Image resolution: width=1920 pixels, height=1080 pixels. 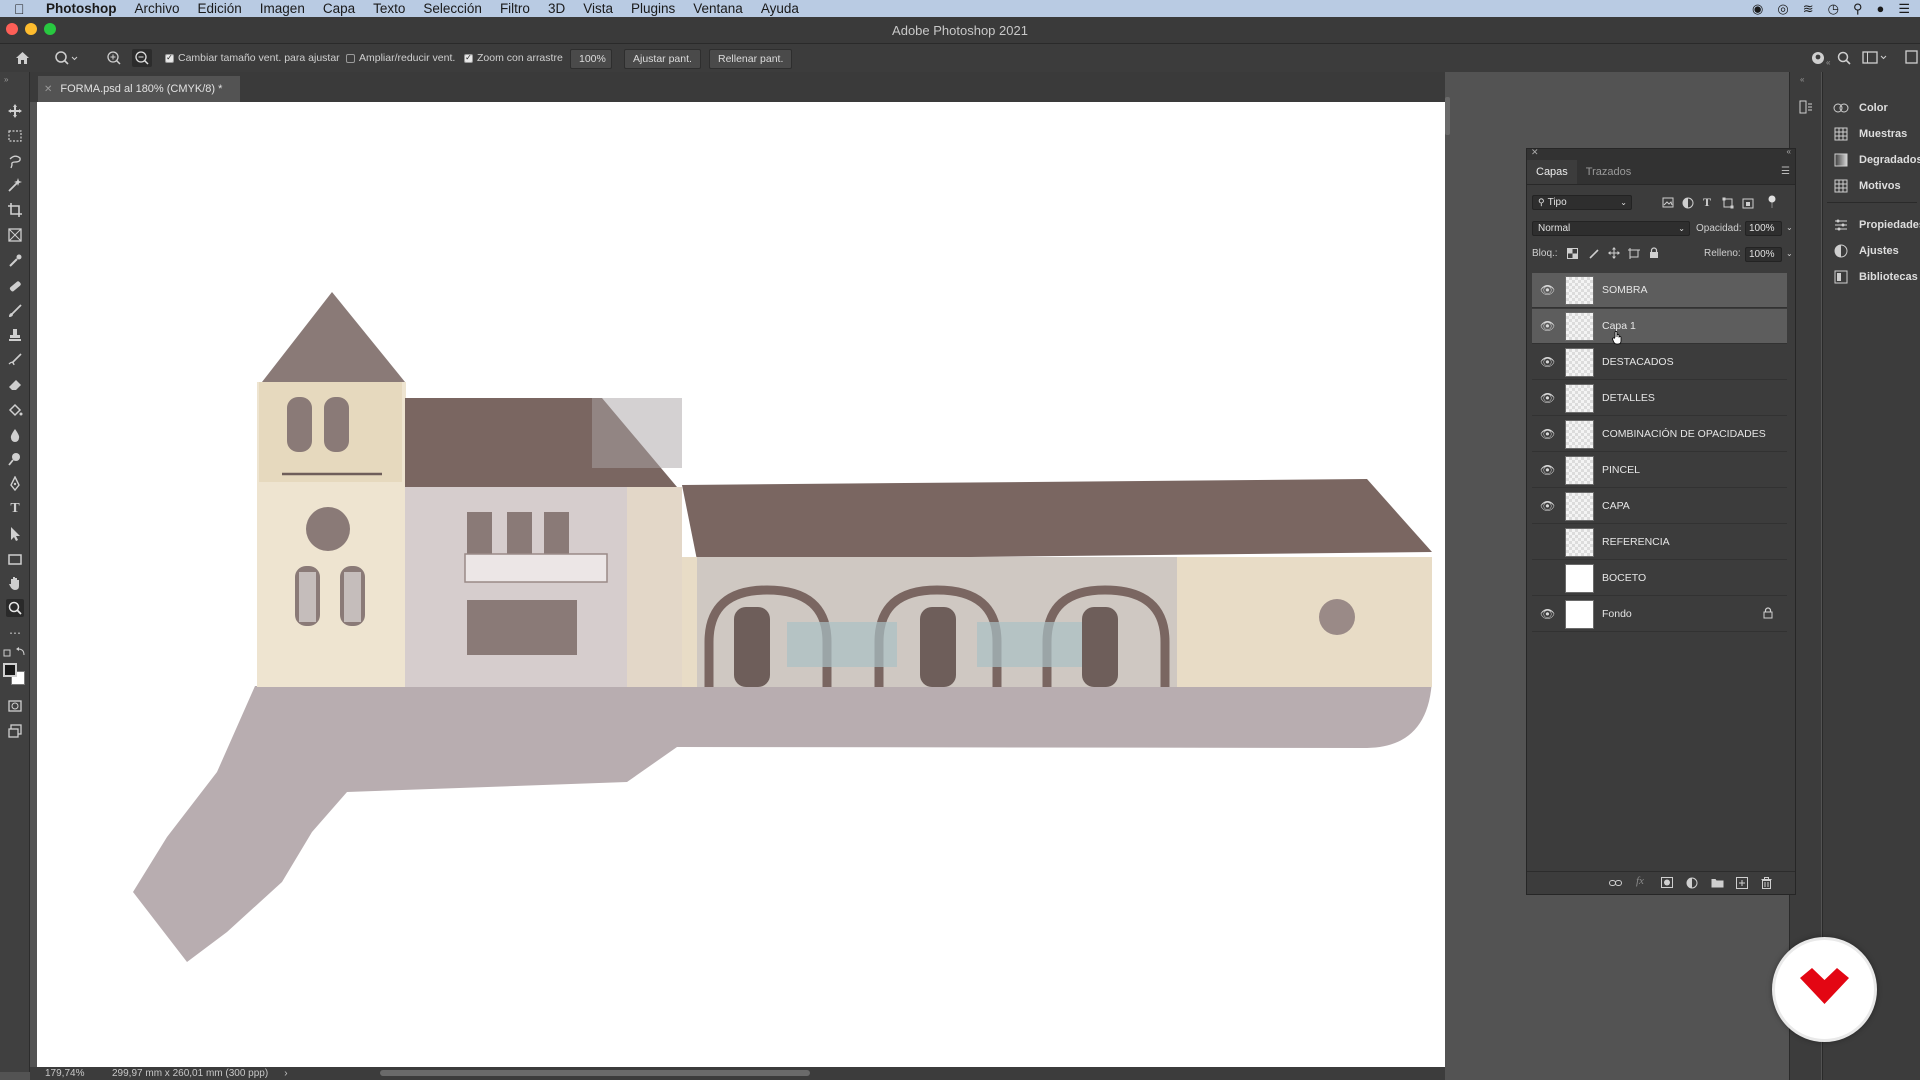 I want to click on opacity-chevron-icon: ⌄, so click(x=1789, y=227).